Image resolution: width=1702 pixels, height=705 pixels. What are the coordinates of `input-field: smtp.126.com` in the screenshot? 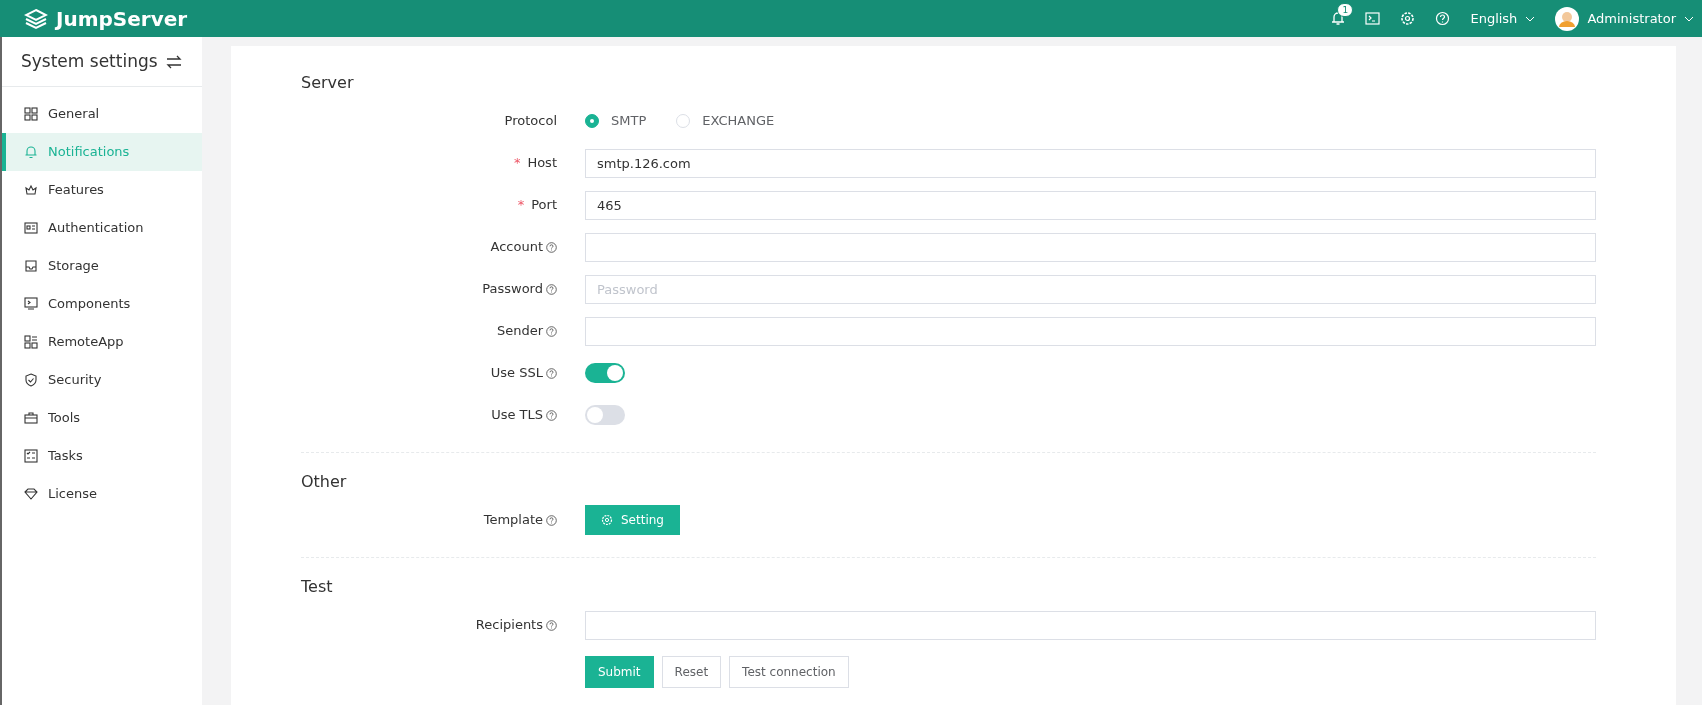 It's located at (1090, 163).